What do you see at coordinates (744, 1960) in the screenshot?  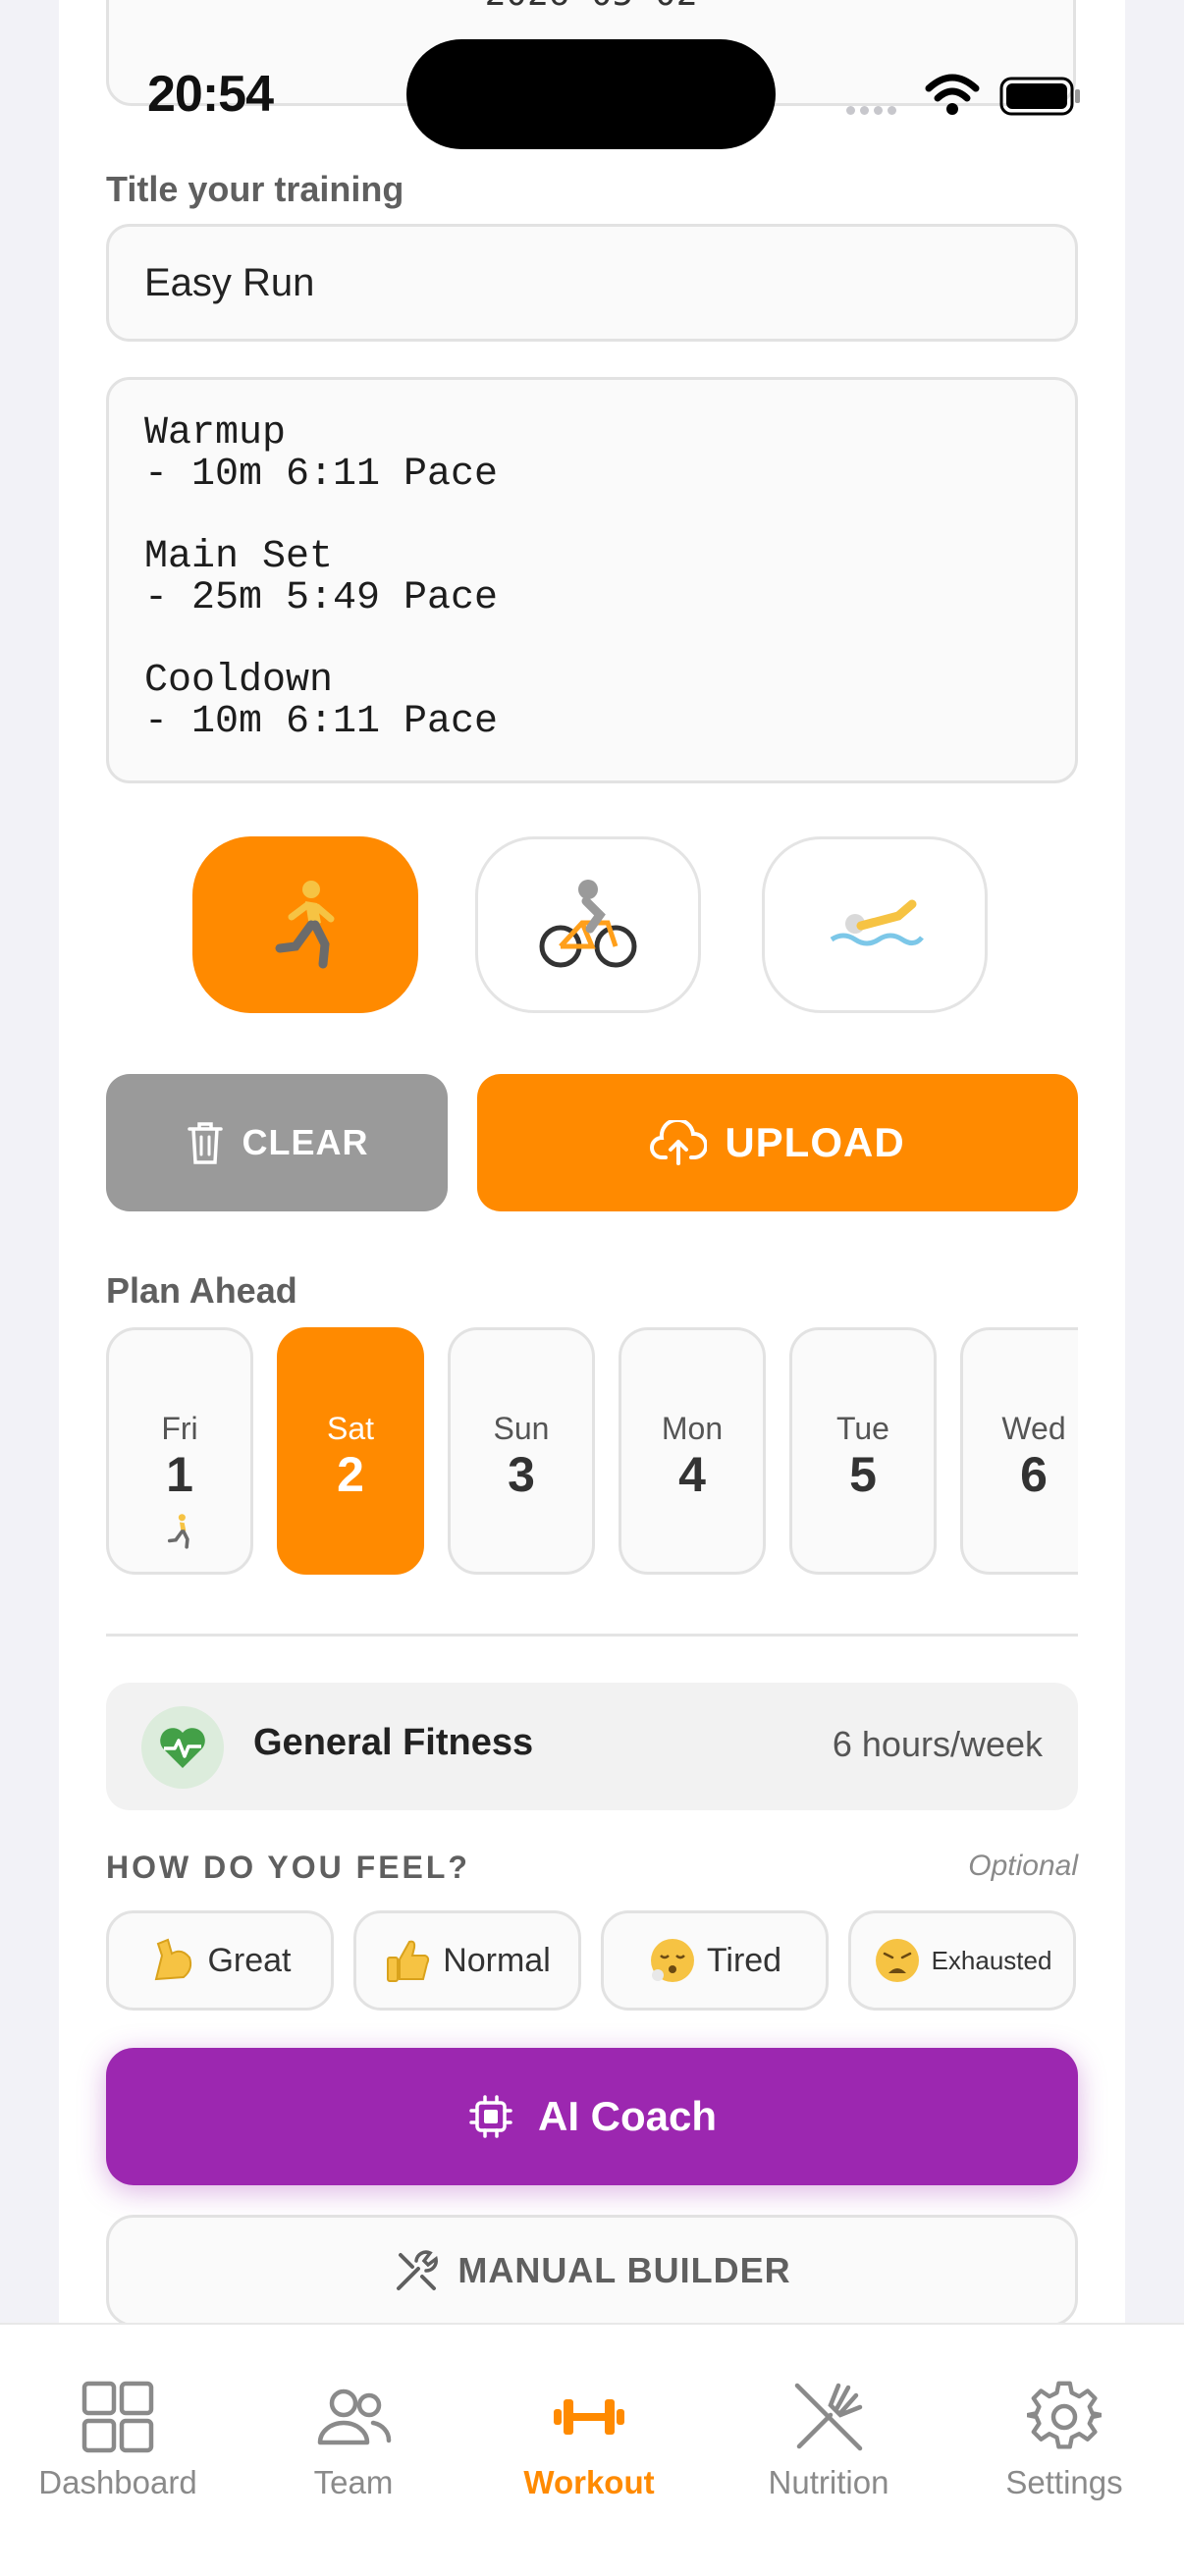 I see `mood-label: Tired` at bounding box center [744, 1960].